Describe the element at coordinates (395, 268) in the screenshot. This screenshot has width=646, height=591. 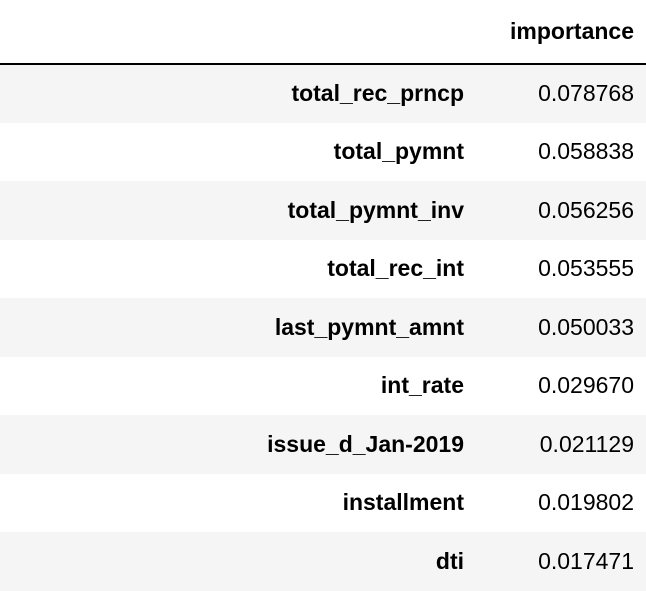
I see `row-index-label: total_rec_int` at that location.